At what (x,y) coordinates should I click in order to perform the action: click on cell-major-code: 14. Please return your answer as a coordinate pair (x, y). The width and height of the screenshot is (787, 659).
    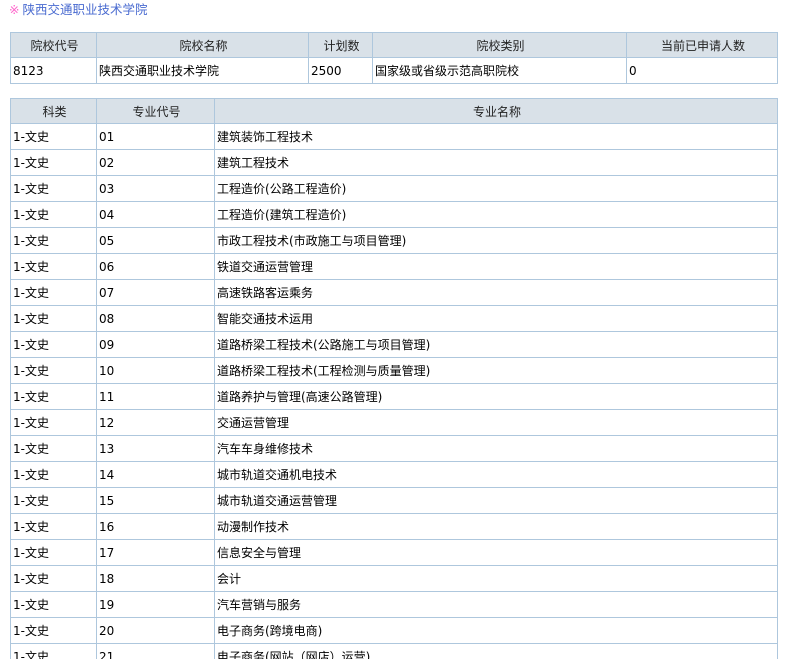
    Looking at the image, I should click on (155, 474).